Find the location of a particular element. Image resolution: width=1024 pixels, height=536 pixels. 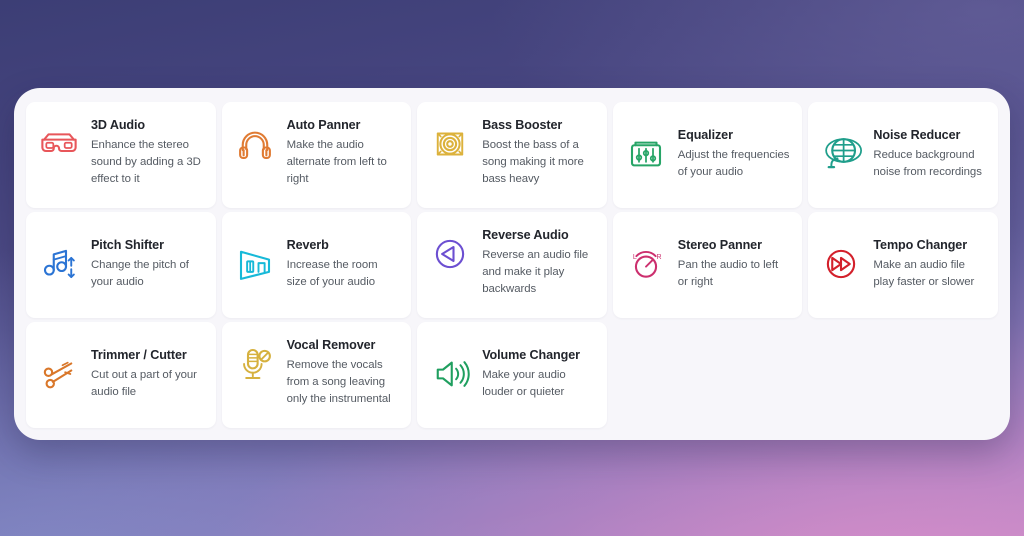

3d-glasses-icon is located at coordinates (59, 144).